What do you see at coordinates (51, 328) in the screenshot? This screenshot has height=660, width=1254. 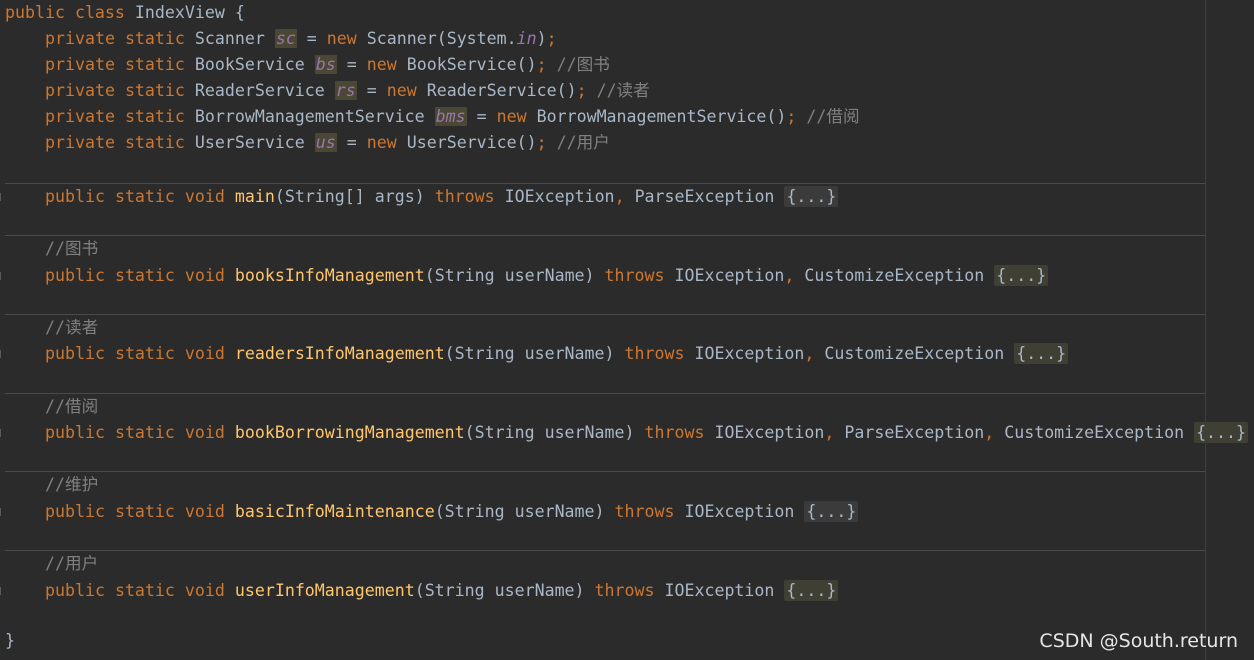 I see `method-comment-line: //读者` at bounding box center [51, 328].